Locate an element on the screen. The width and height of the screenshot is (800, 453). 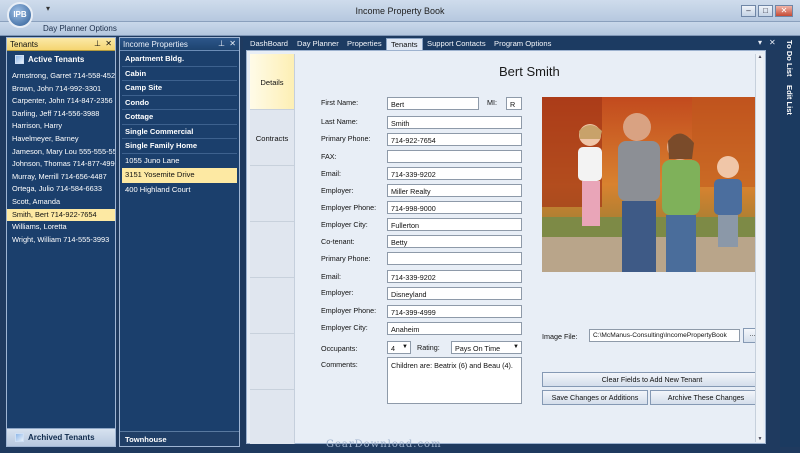
side-tab-details: Details is located at coordinates (272, 82).